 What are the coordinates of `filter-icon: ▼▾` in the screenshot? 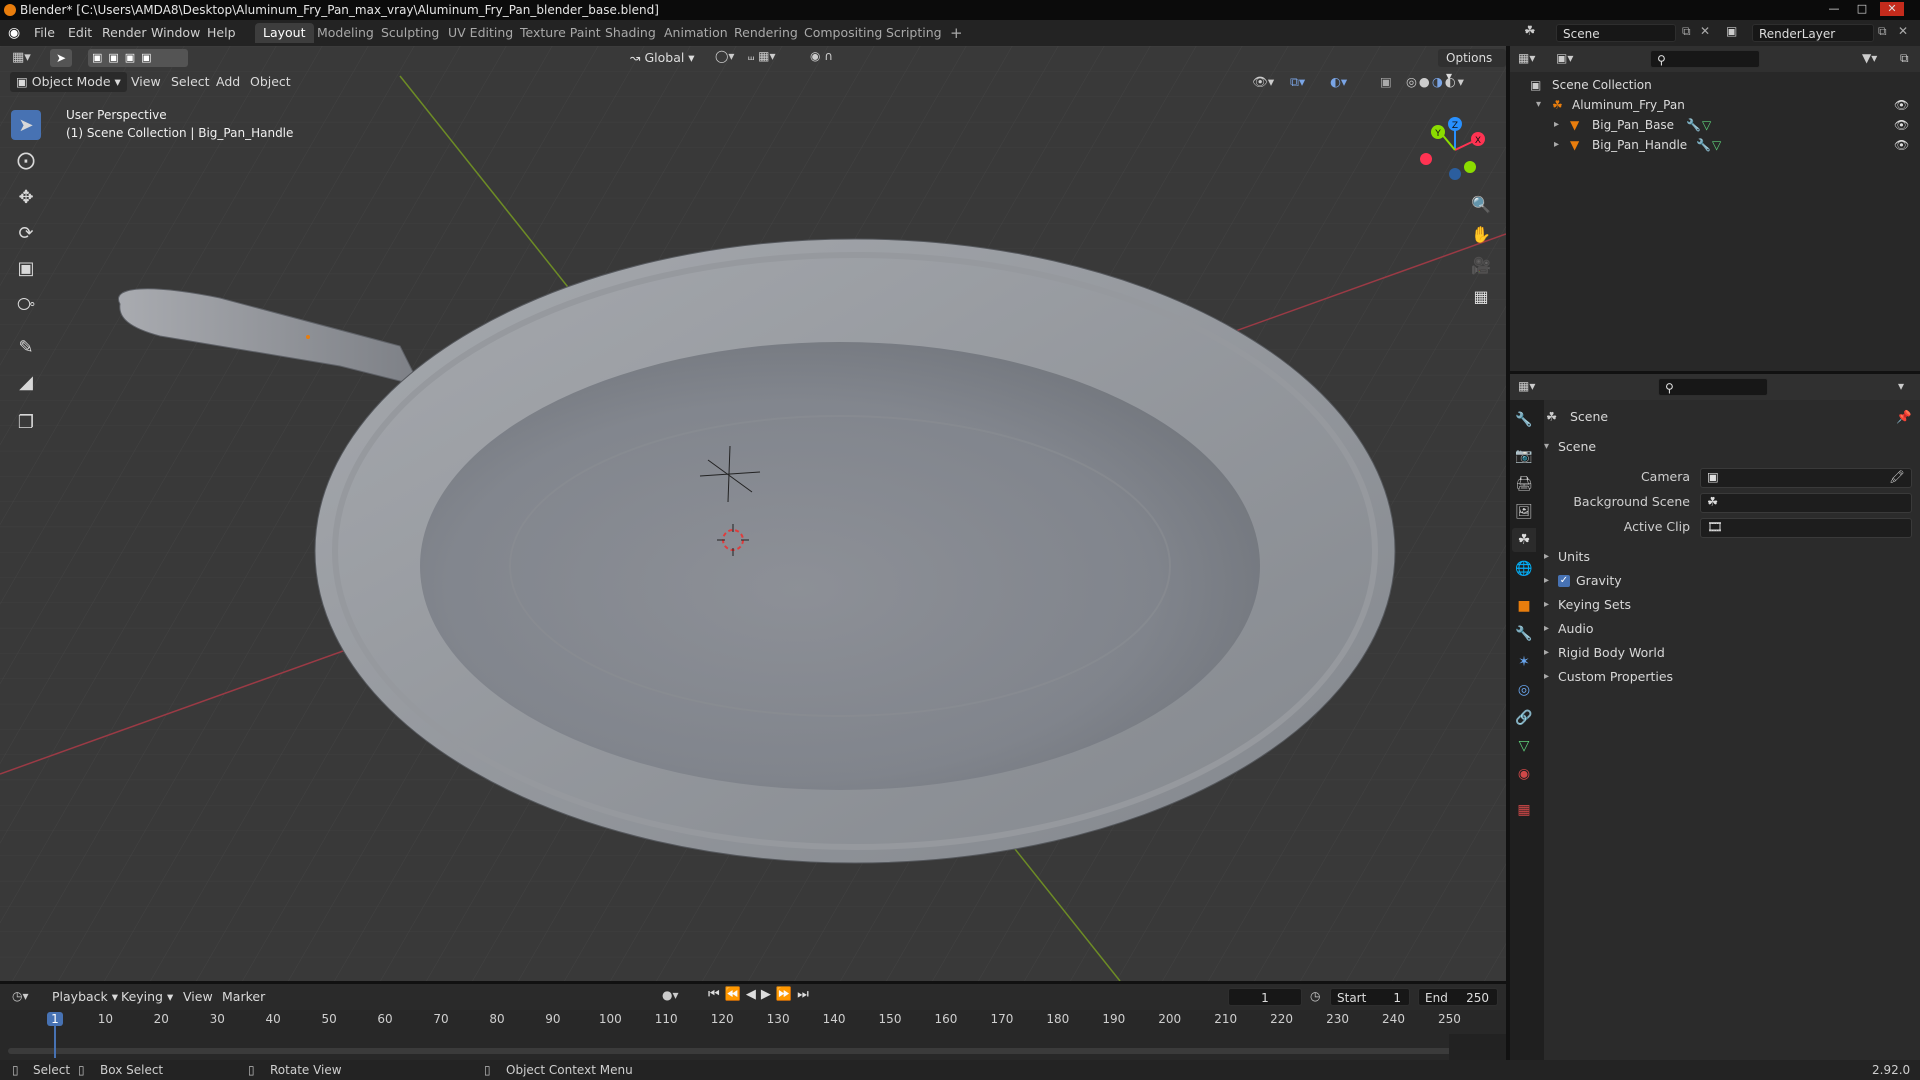 It's located at (1869, 58).